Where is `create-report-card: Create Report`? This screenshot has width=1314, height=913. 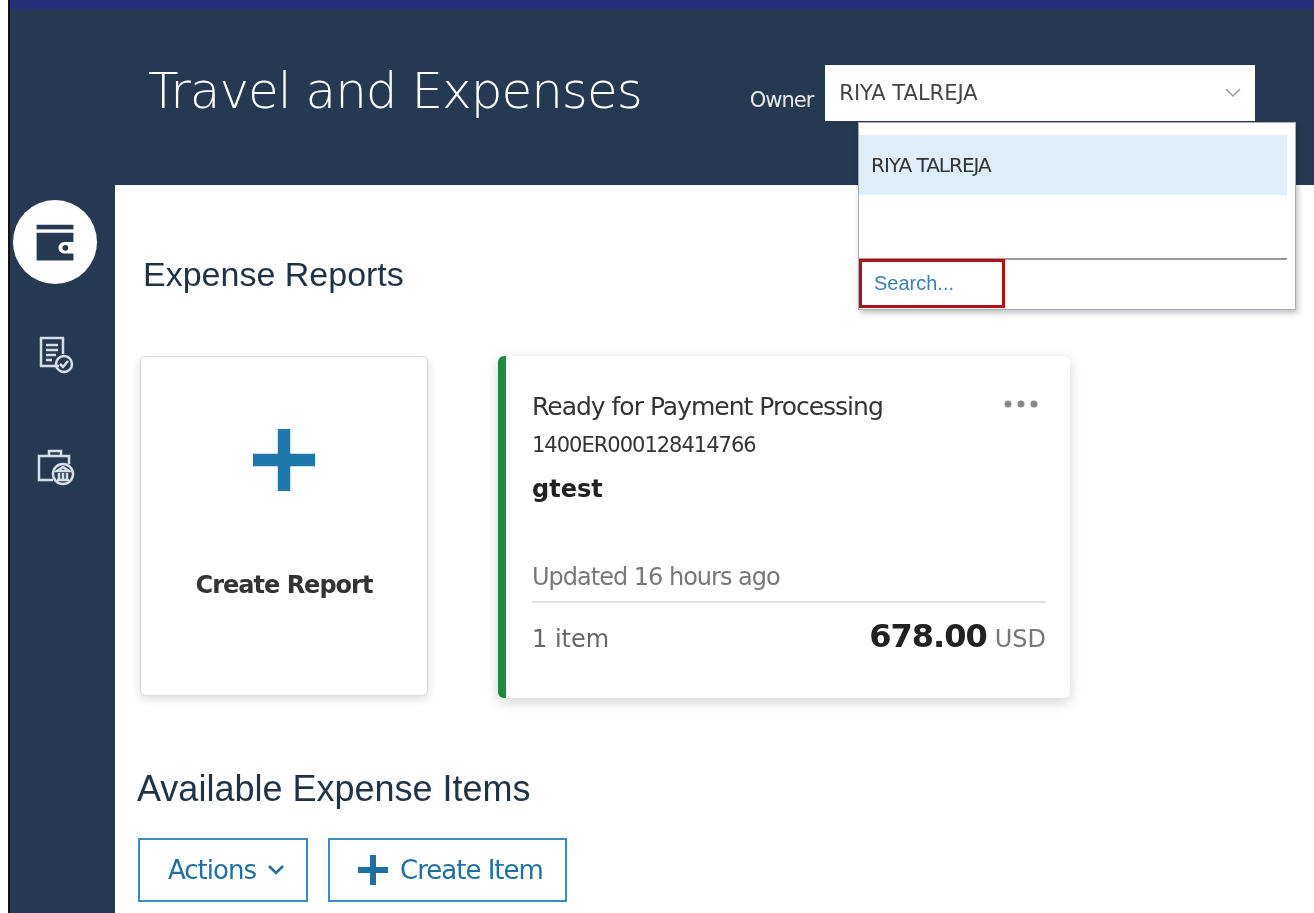
create-report-card: Create Report is located at coordinates (284, 526).